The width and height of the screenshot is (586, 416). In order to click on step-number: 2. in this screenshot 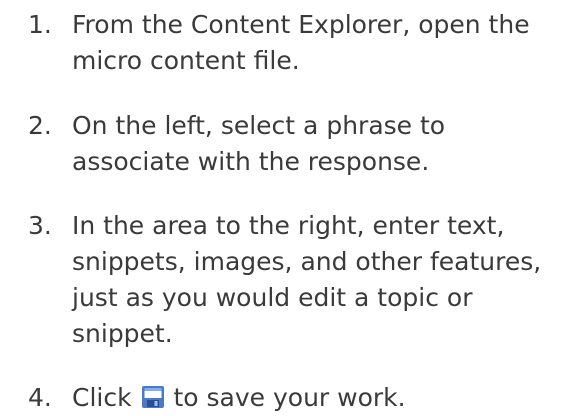, I will do `click(40, 125)`.